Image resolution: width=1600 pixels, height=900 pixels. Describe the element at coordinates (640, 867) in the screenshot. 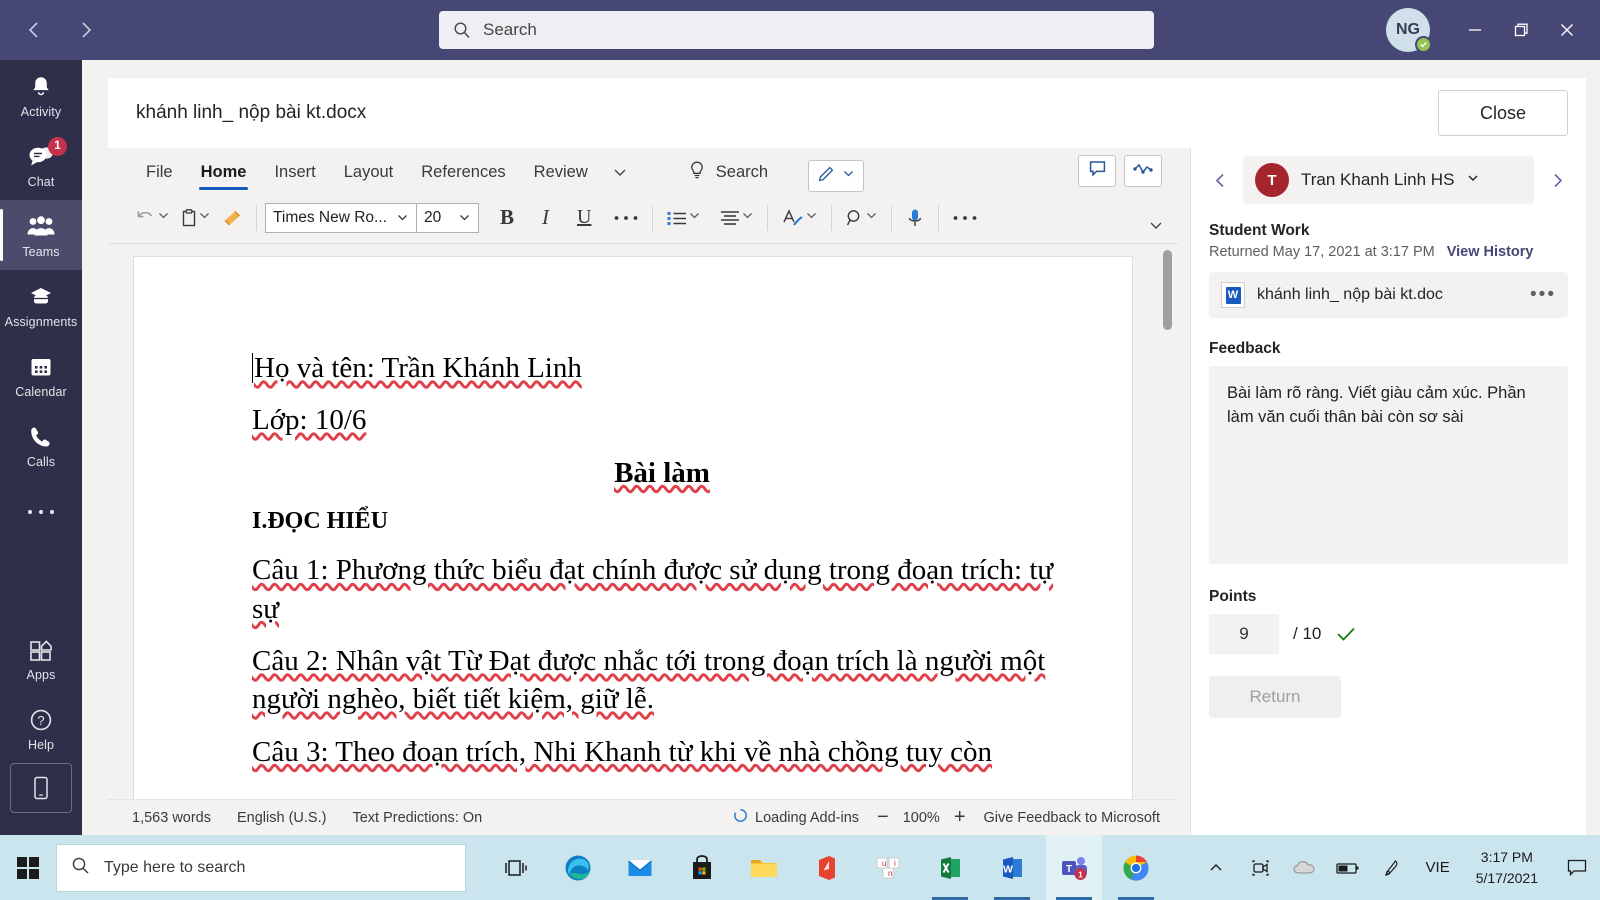

I see `mail-icon` at that location.